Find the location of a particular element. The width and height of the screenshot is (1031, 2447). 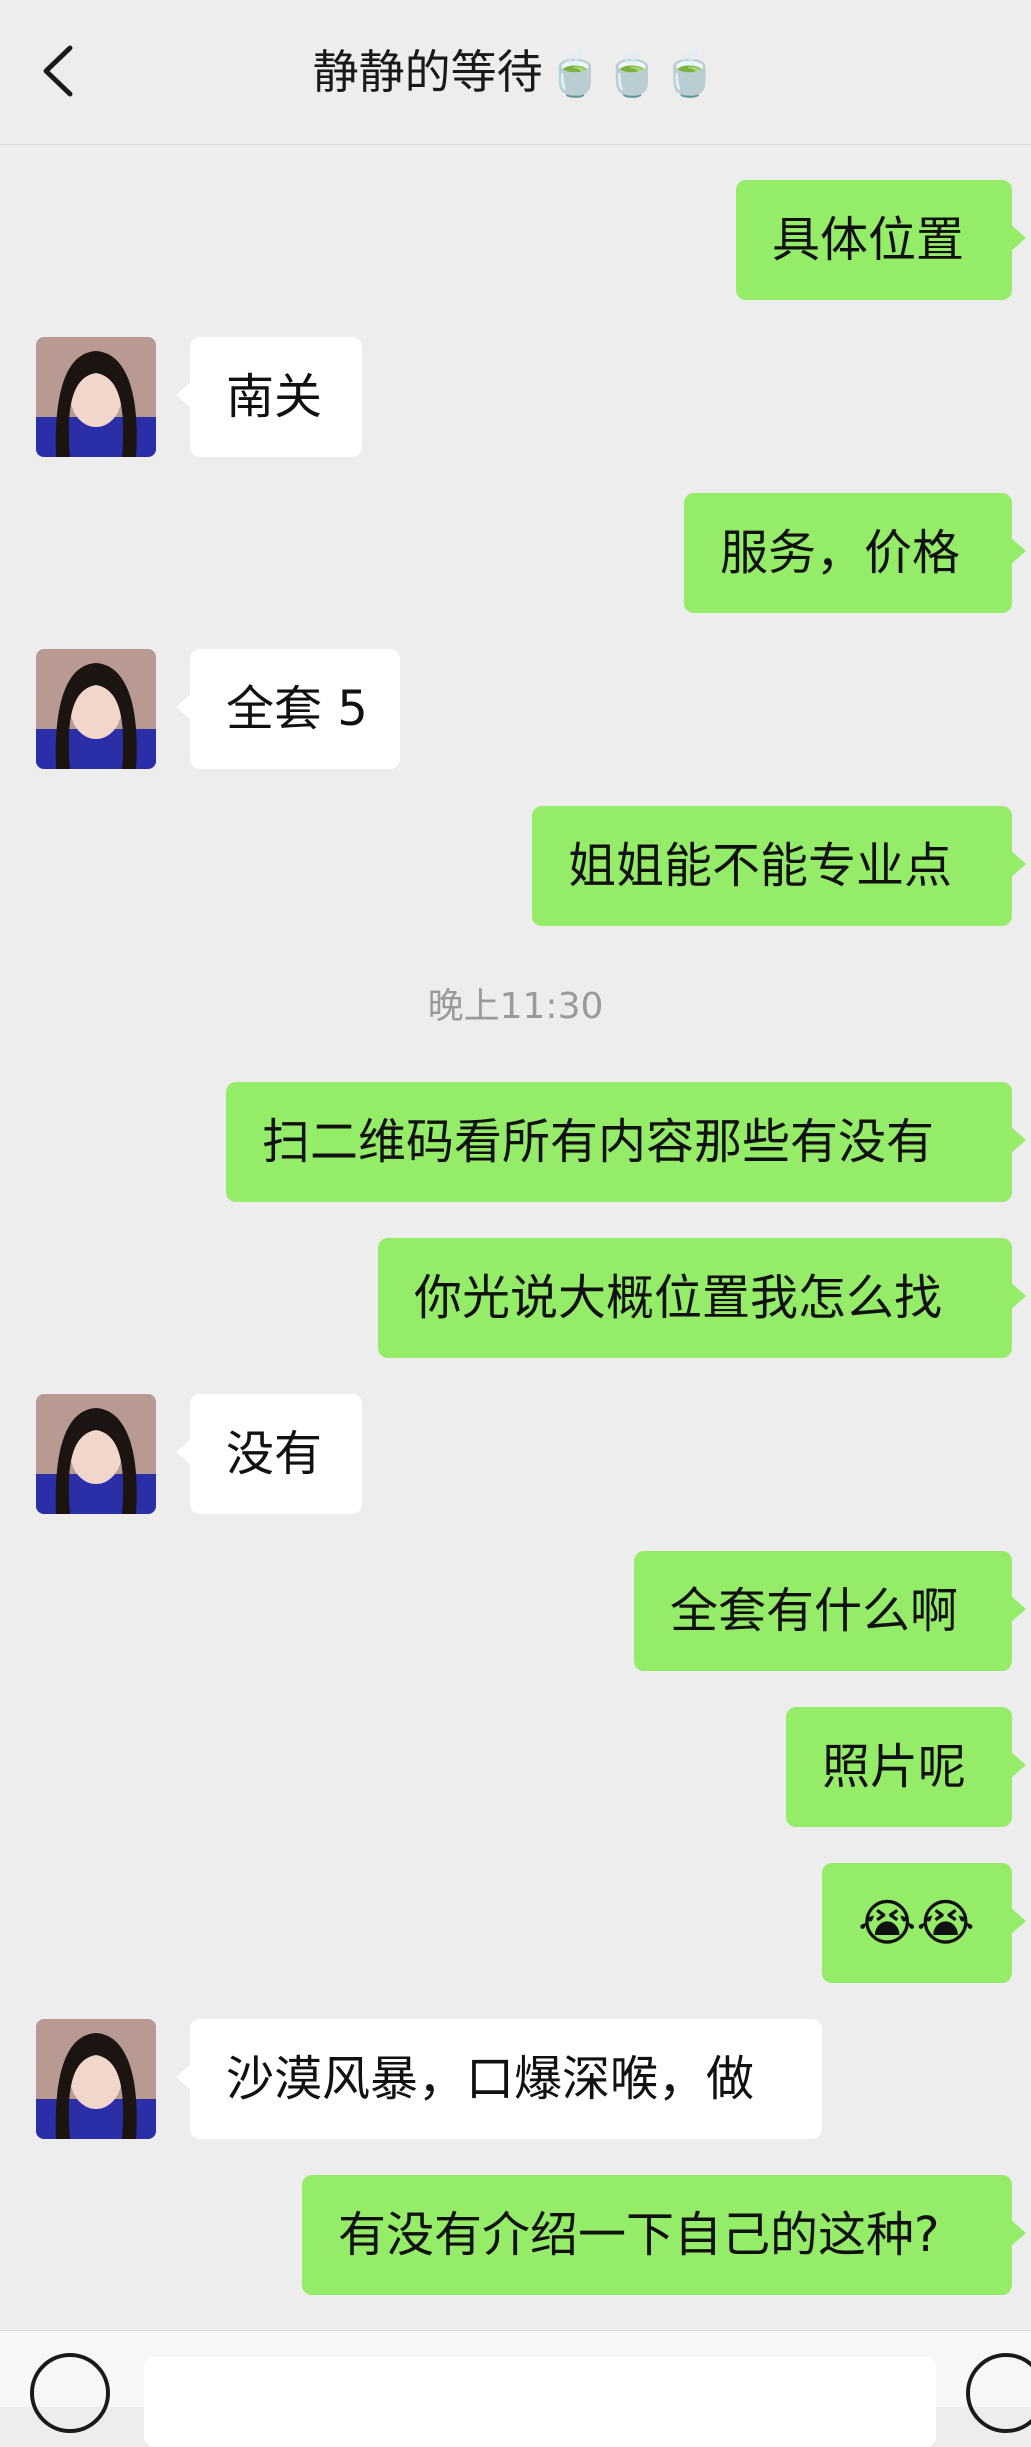

message-bubble-incoming: 沙漠风暴，口爆深喉，做 is located at coordinates (499, 2079).